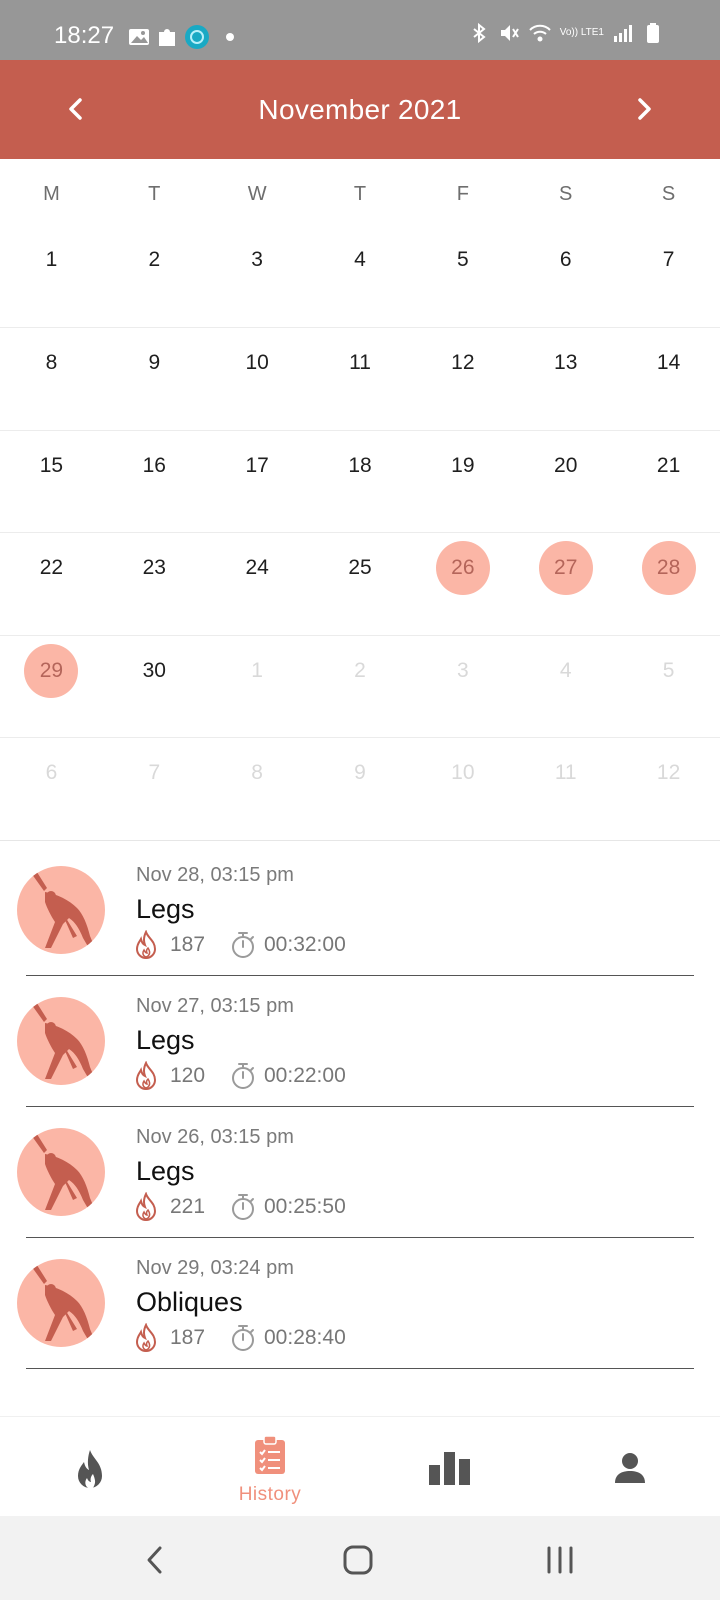 The image size is (720, 1600). Describe the element at coordinates (540, 33) in the screenshot. I see `wifi-icon` at that location.